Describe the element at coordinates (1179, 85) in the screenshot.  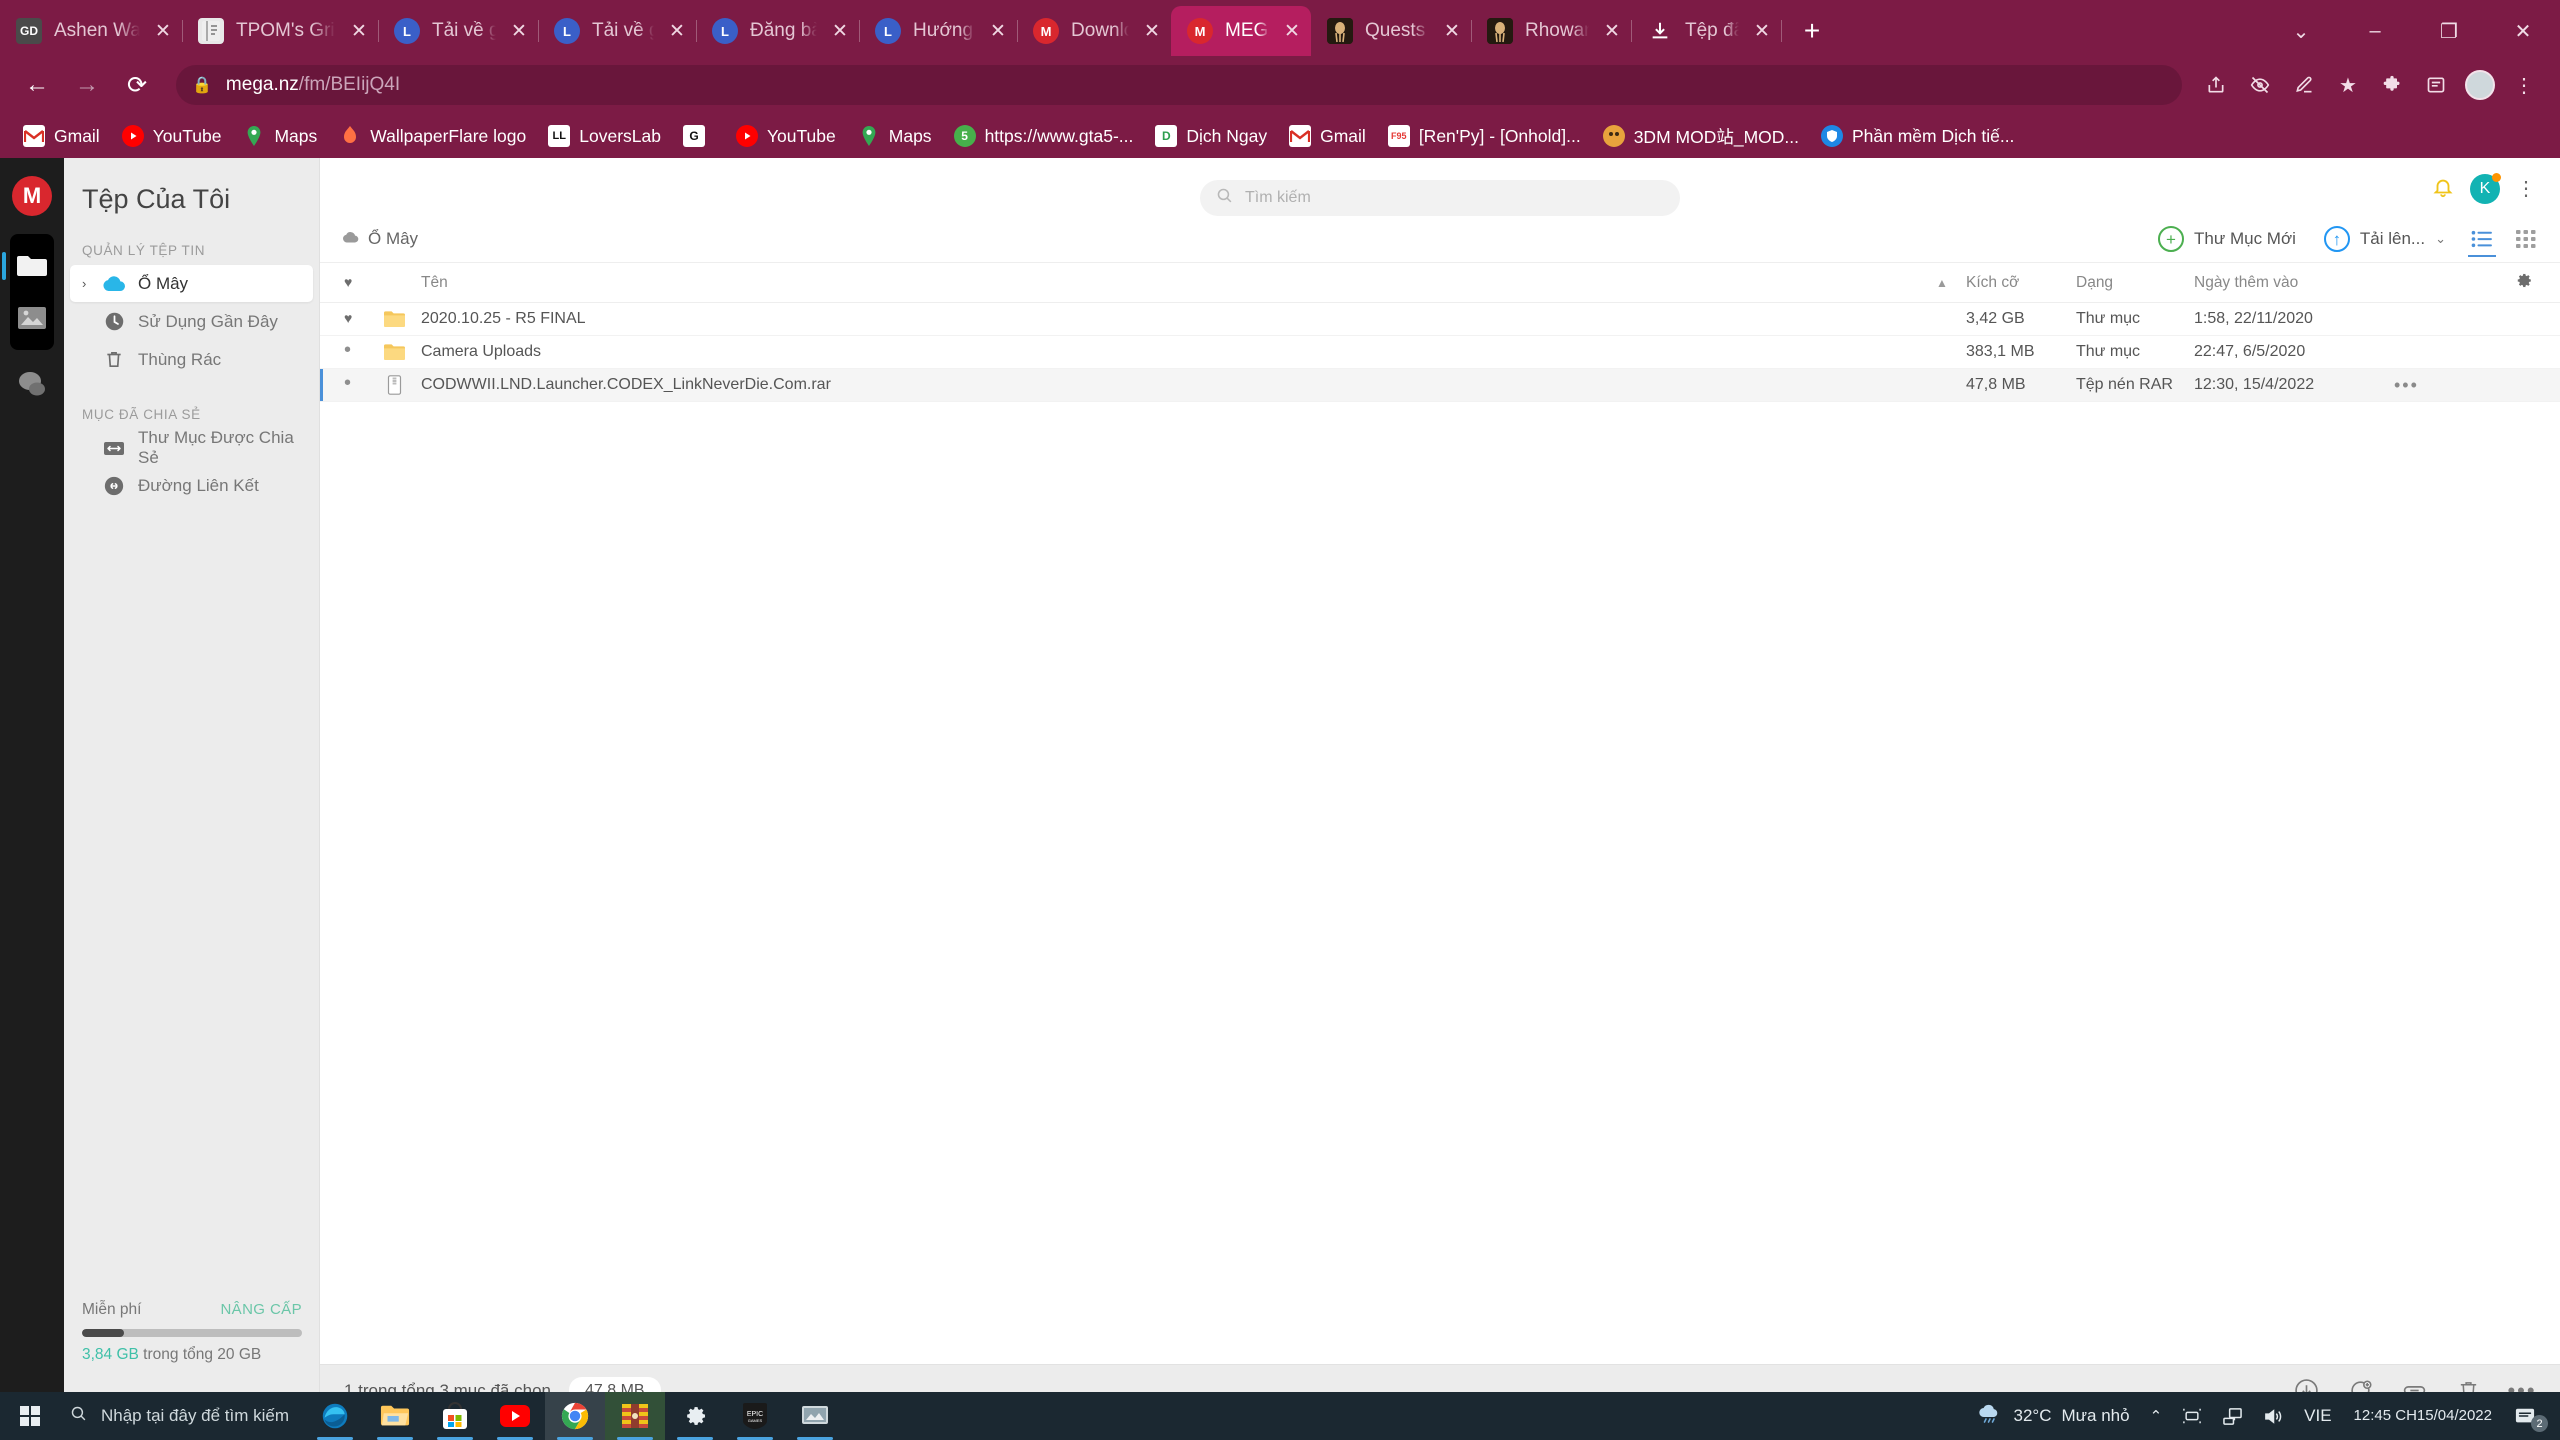
I see `address-bar: 🔒 mega.nz/fm/BEIijQ4I` at that location.